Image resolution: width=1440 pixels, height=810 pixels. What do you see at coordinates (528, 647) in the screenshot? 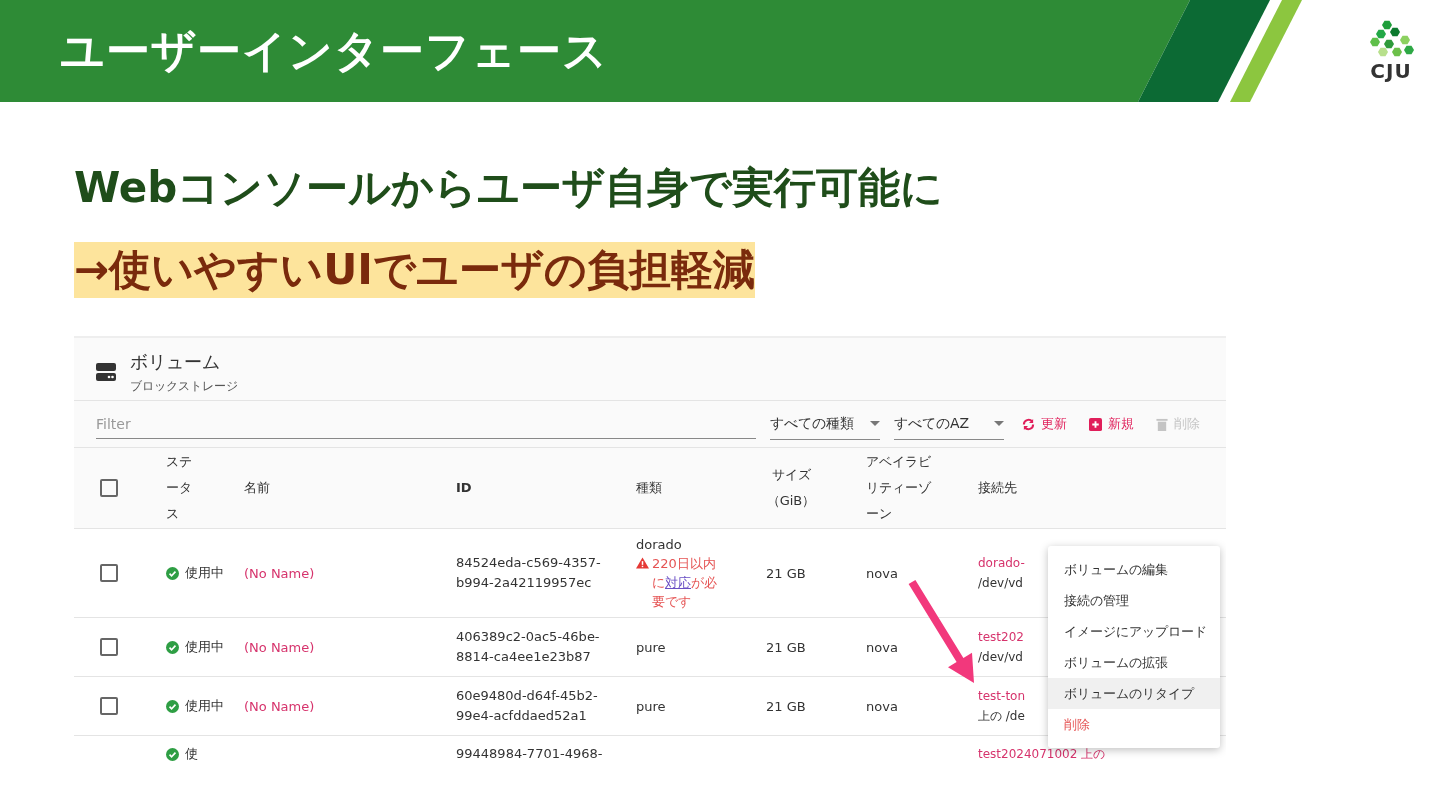
I see `volume-id: 406389c2-0ac5-46be-8814-ca4ee1e23b87` at bounding box center [528, 647].